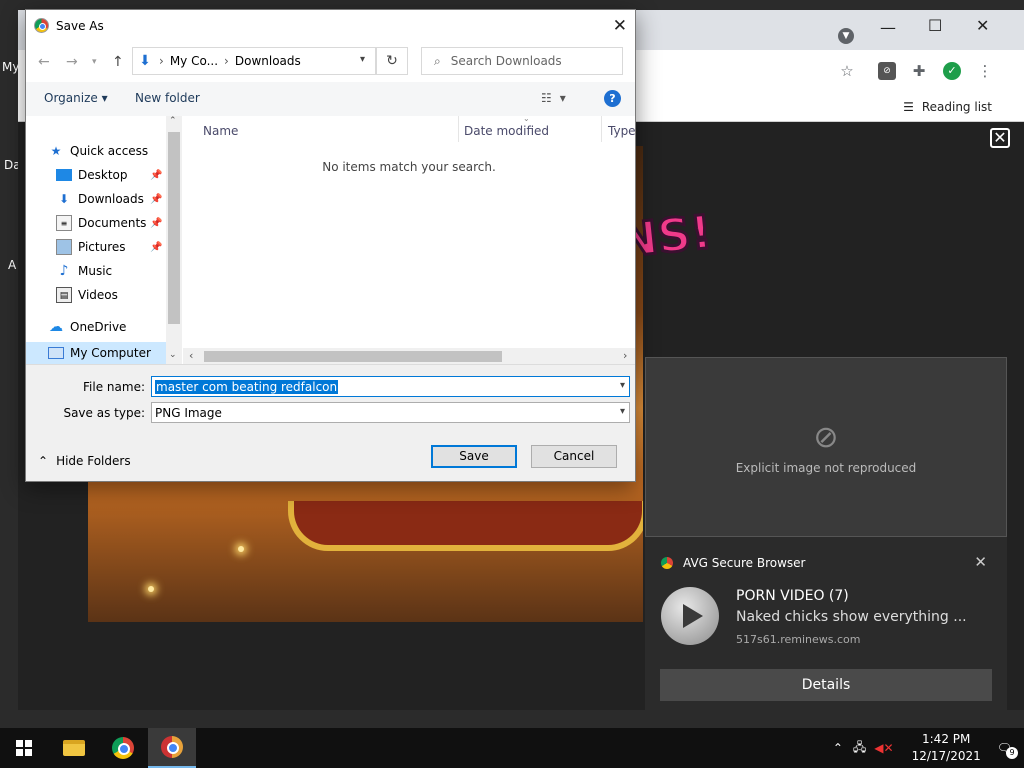  I want to click on scroll-down-icon: ⌄, so click(173, 355).